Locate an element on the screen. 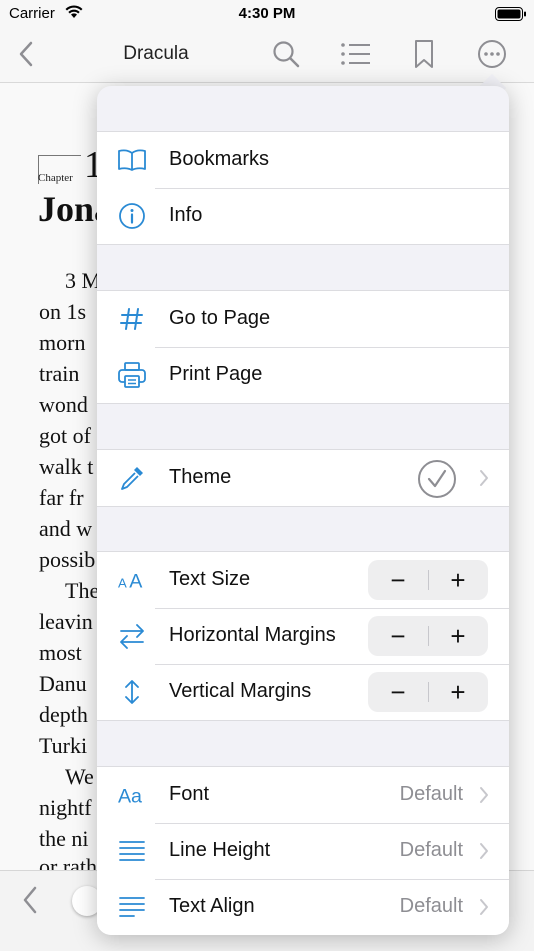 The height and width of the screenshot is (951, 534). menu-group-layout: AA Text Size − + Horizontal Margins − + is located at coordinates (303, 636).